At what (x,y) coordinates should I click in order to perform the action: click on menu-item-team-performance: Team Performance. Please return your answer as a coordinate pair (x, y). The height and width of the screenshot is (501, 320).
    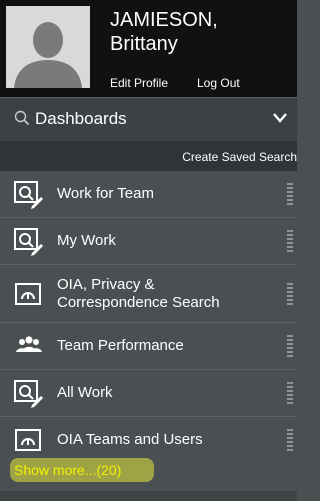
    Looking at the image, I should click on (148, 346).